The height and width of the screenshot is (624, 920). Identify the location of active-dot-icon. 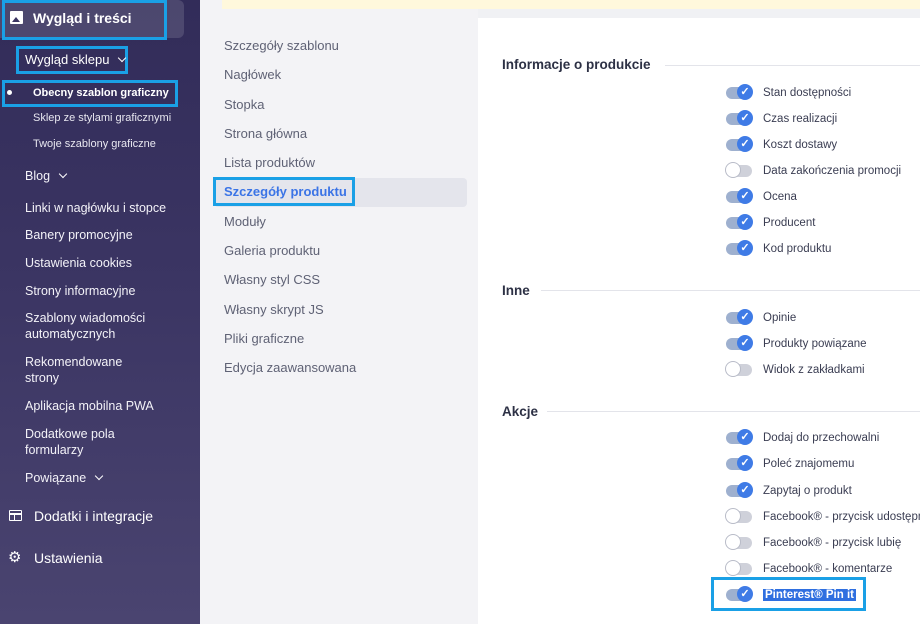
(9, 92).